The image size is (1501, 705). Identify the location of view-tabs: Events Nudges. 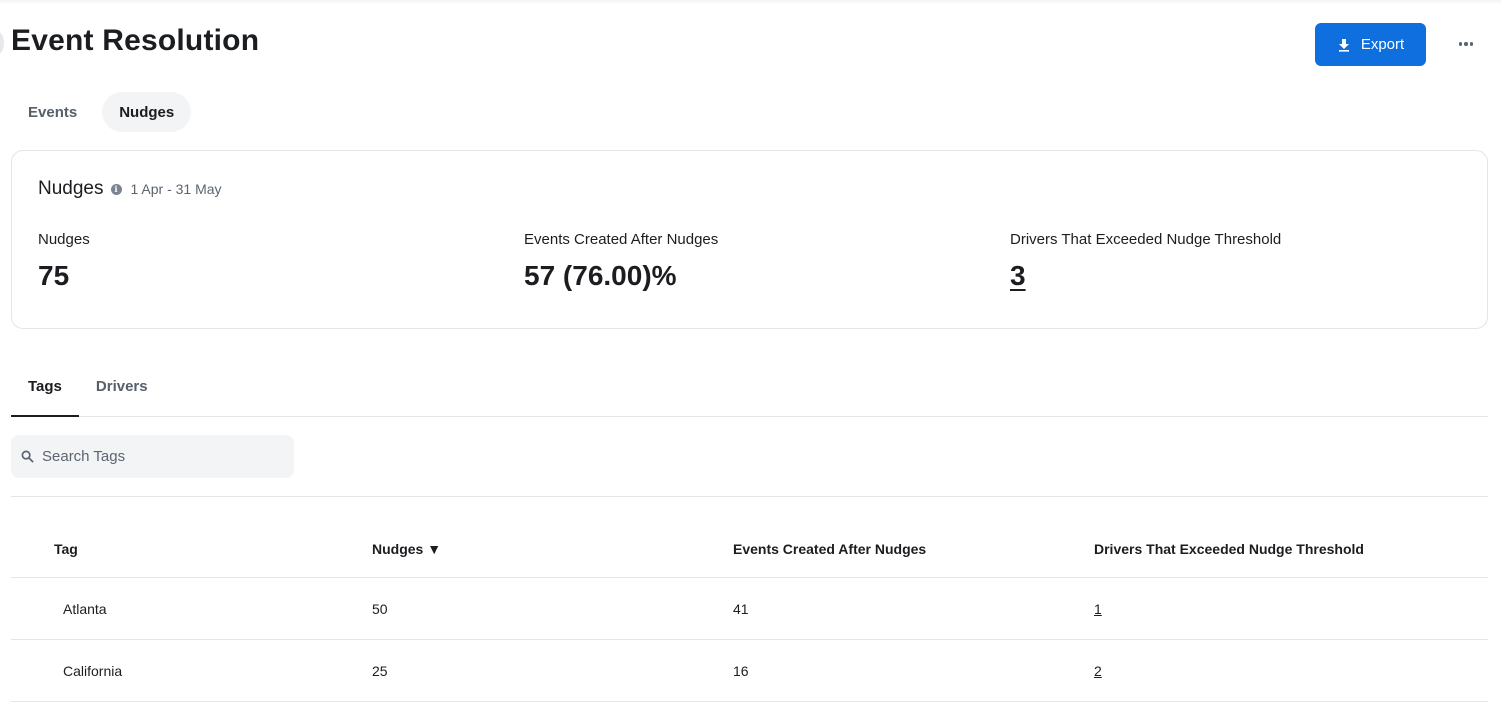
(101, 112).